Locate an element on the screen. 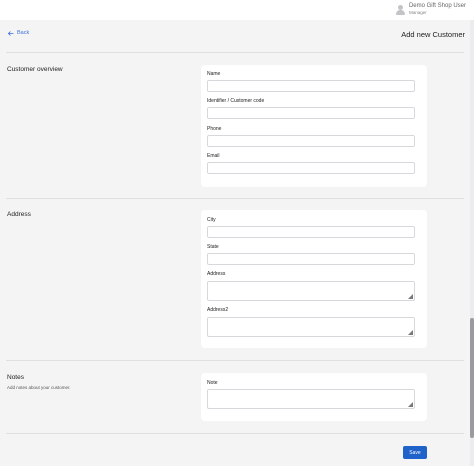  notes-card: Note is located at coordinates (314, 397).